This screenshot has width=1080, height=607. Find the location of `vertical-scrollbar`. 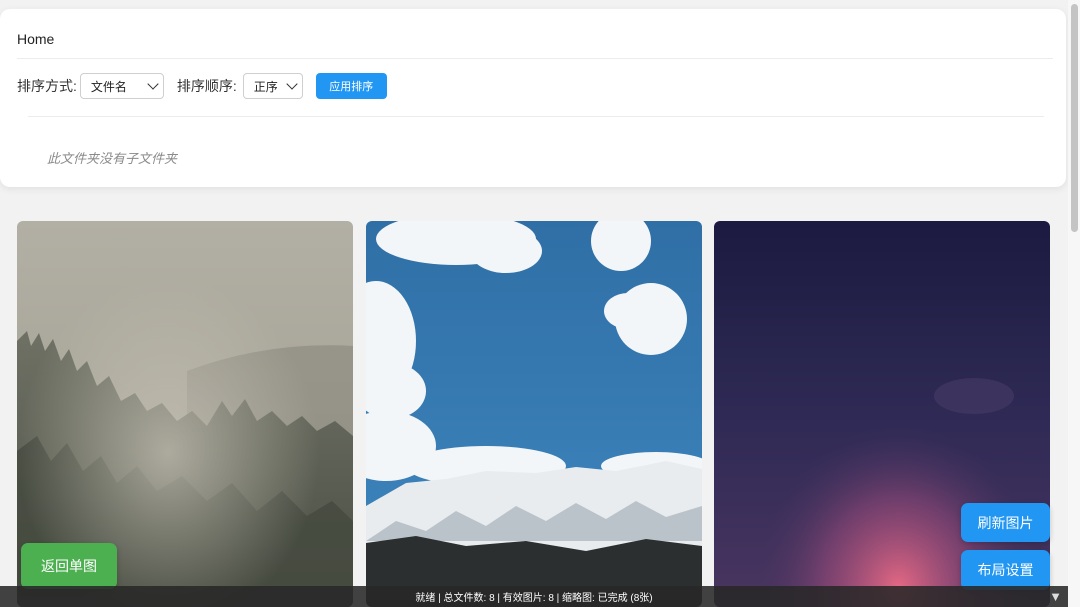

vertical-scrollbar is located at coordinates (1074, 303).